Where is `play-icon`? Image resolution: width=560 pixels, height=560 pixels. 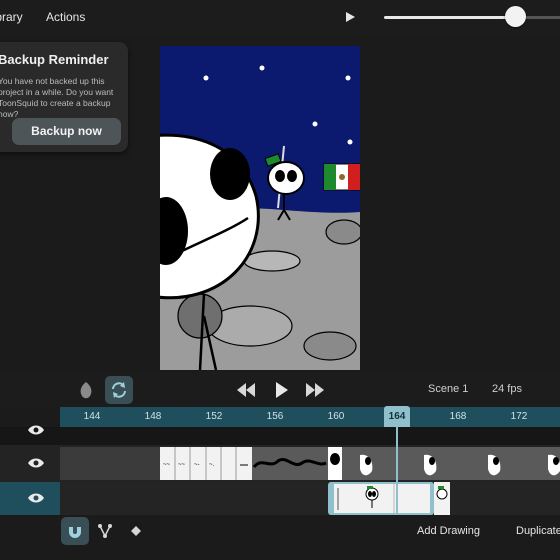 play-icon is located at coordinates (350, 17).